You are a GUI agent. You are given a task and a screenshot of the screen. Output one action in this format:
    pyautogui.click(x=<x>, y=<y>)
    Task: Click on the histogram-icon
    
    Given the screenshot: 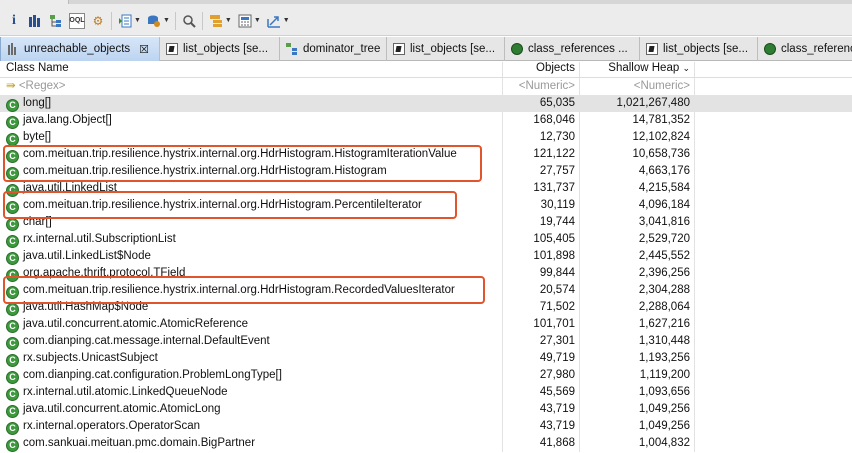 What is the action you would take?
    pyautogui.click(x=35, y=21)
    